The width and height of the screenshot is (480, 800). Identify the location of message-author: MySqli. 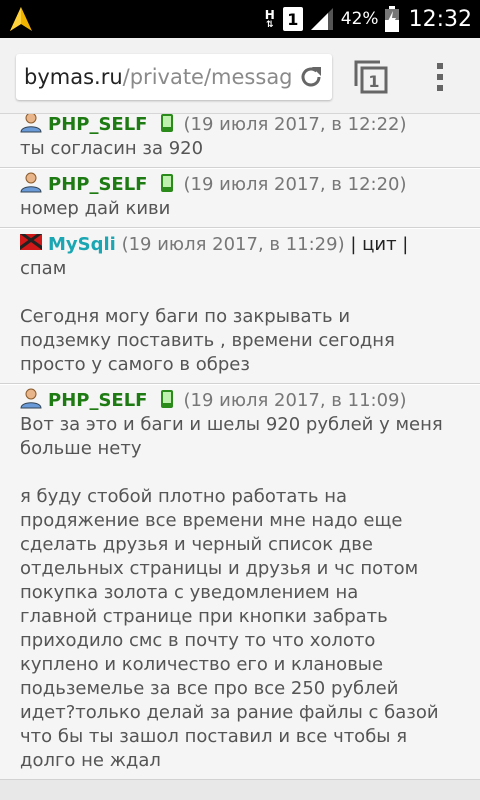
(82, 244).